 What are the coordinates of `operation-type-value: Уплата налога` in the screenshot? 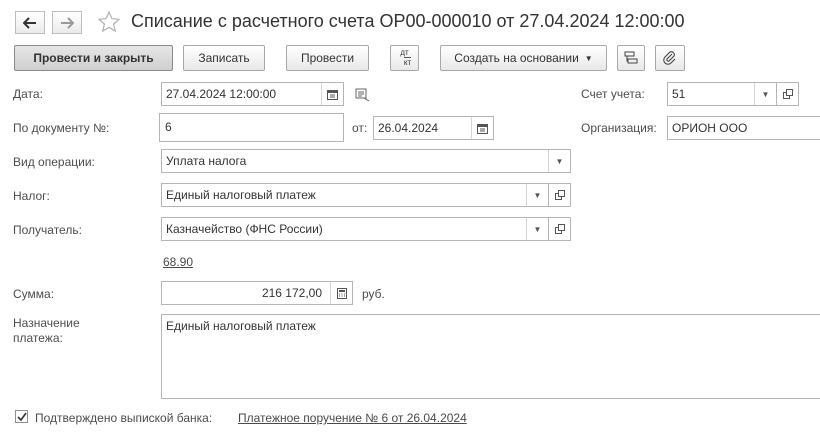 It's located at (206, 161).